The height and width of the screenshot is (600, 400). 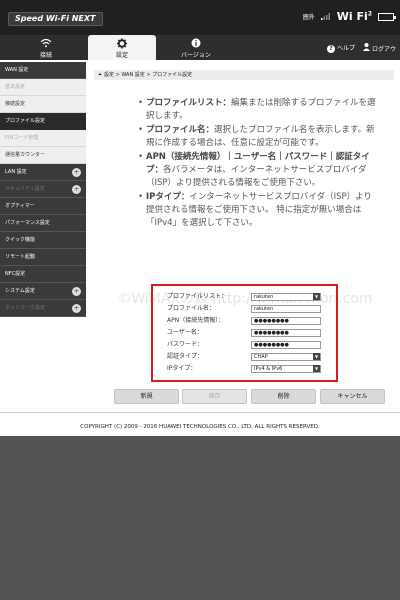 What do you see at coordinates (43, 223) in the screenshot?
I see `sidebar-item-performance: パフォーマンス設定` at bounding box center [43, 223].